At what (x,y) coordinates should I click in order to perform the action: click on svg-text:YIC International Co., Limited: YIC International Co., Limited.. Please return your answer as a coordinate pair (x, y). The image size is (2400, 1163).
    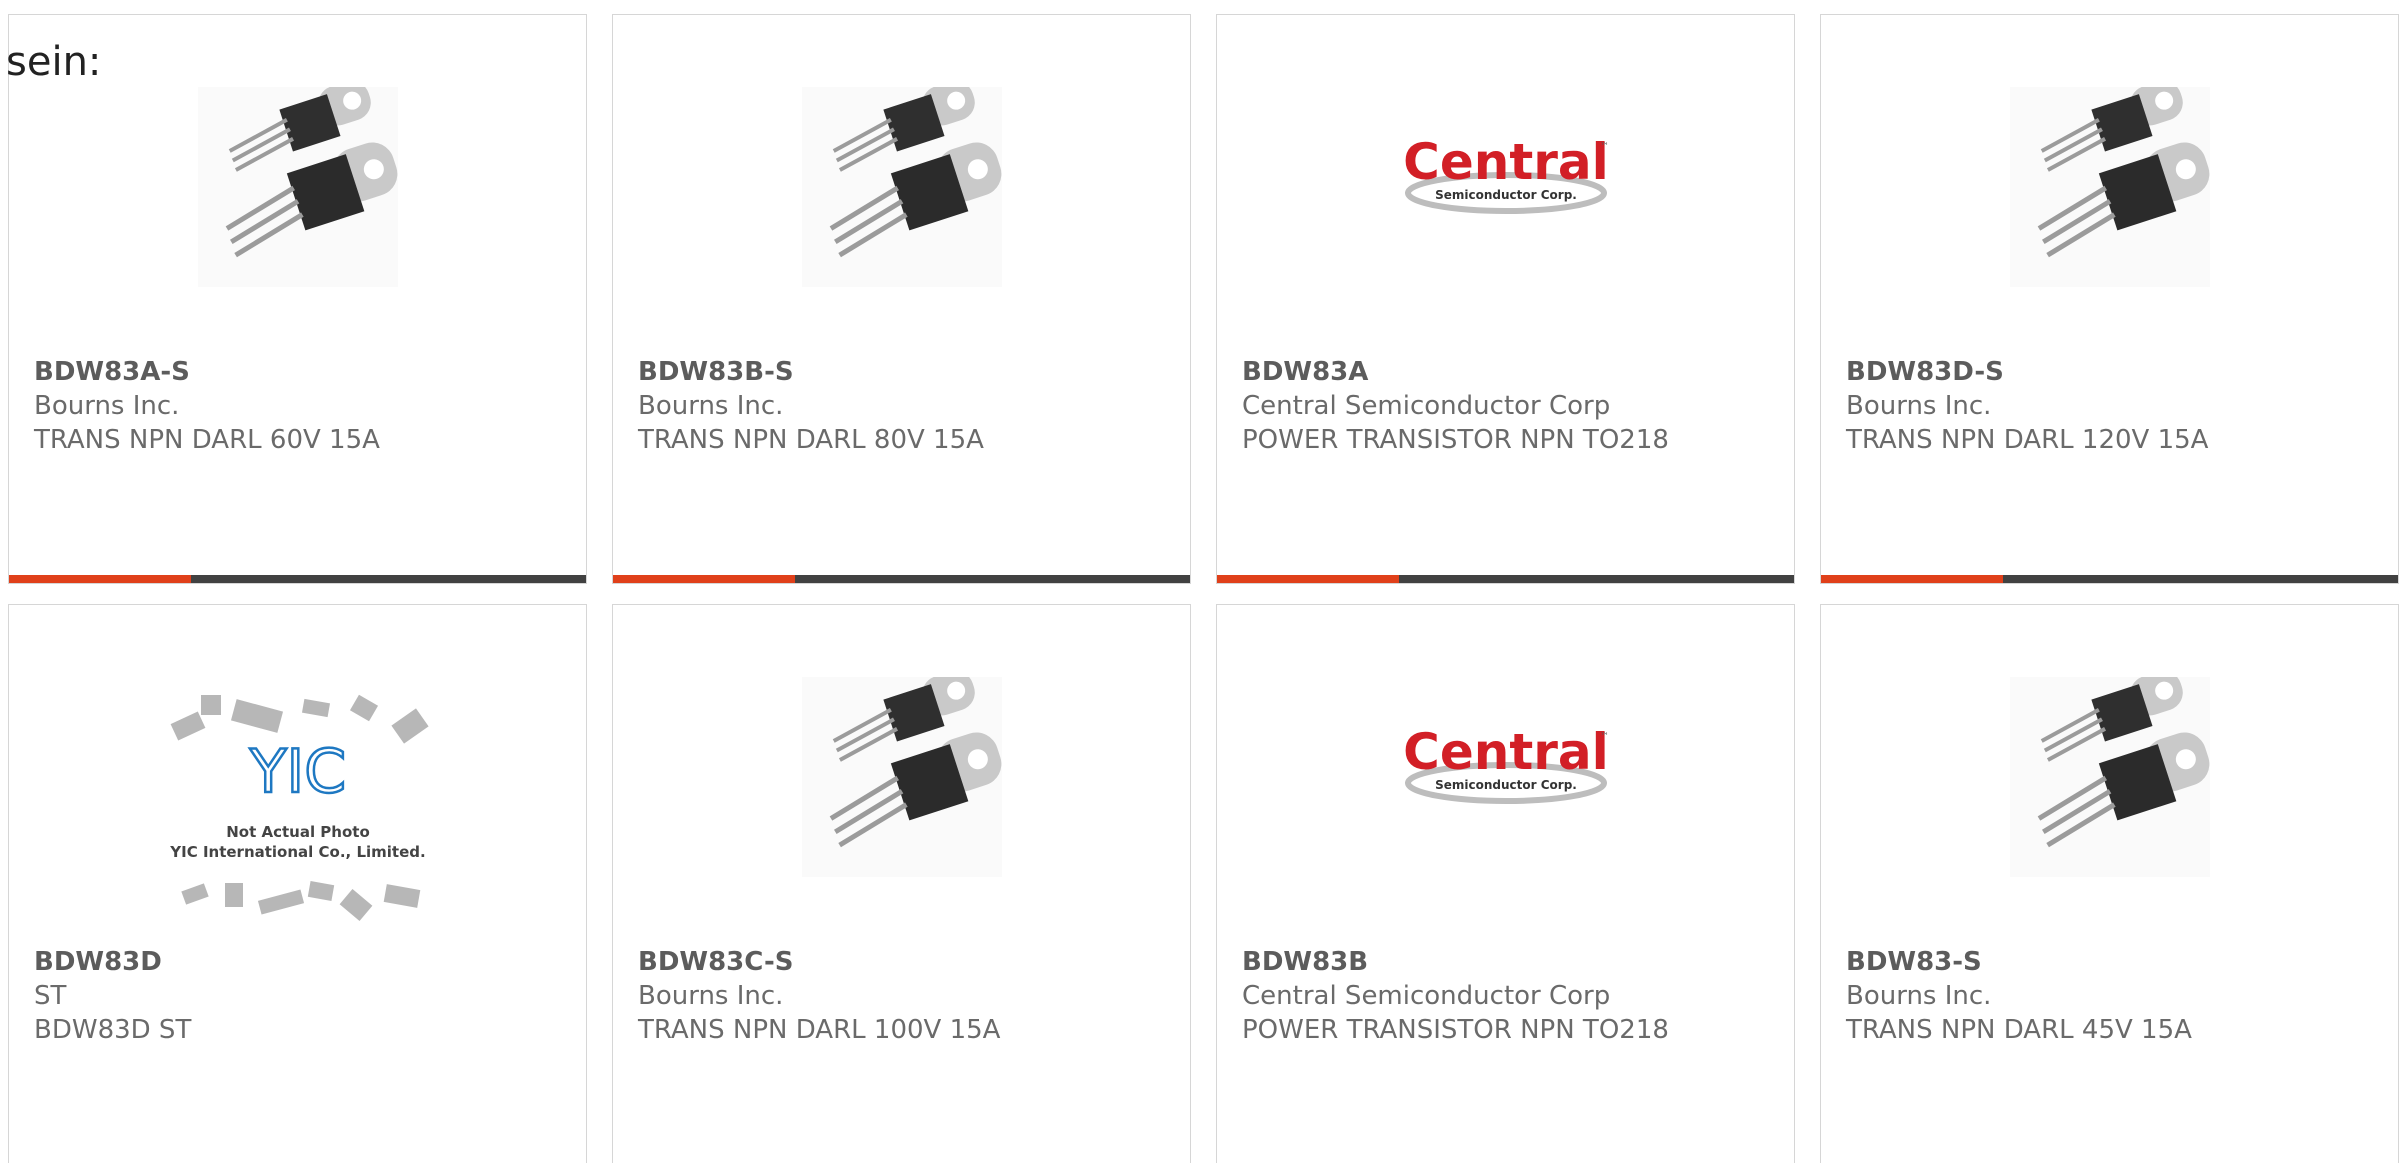
    Looking at the image, I should click on (297, 852).